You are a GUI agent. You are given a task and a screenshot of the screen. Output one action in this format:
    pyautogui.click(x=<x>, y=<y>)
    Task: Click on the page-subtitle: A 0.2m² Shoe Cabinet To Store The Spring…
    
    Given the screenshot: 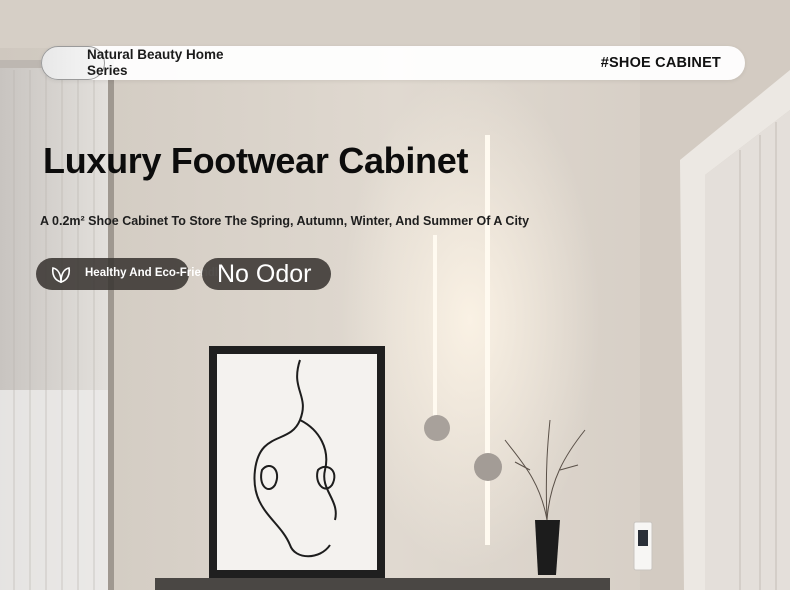 What is the action you would take?
    pyautogui.click(x=285, y=221)
    